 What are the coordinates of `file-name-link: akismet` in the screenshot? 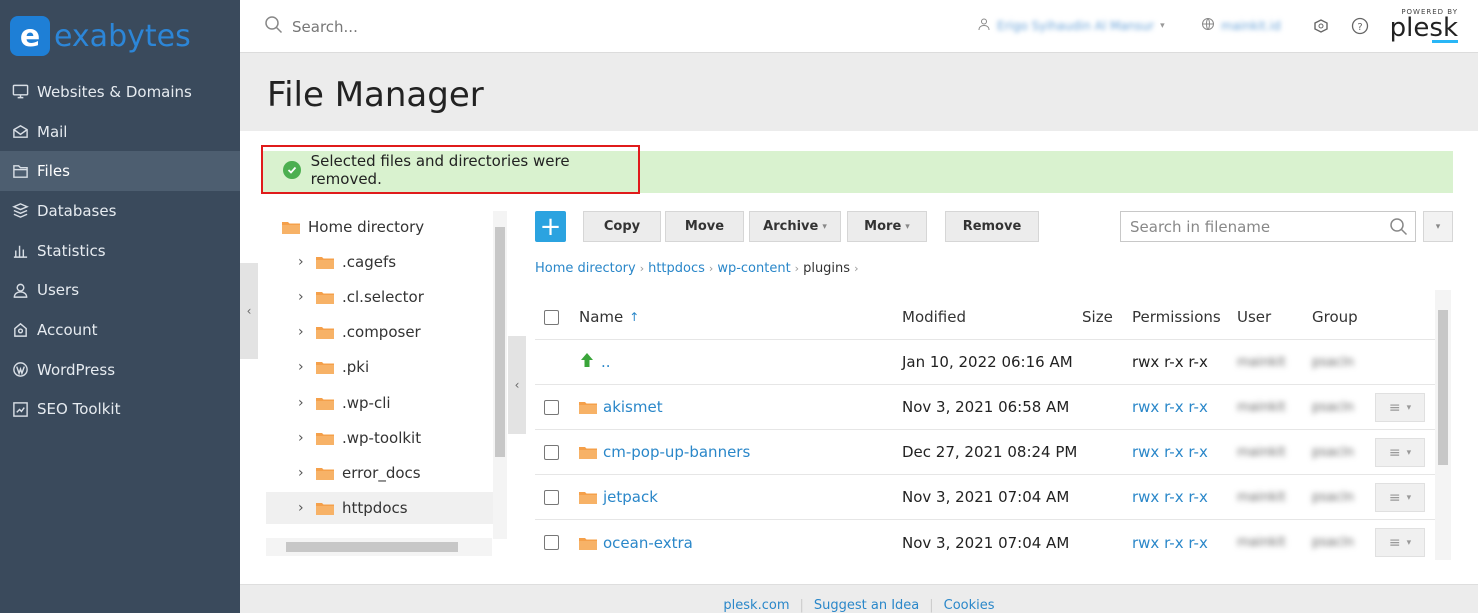 It's located at (633, 407).